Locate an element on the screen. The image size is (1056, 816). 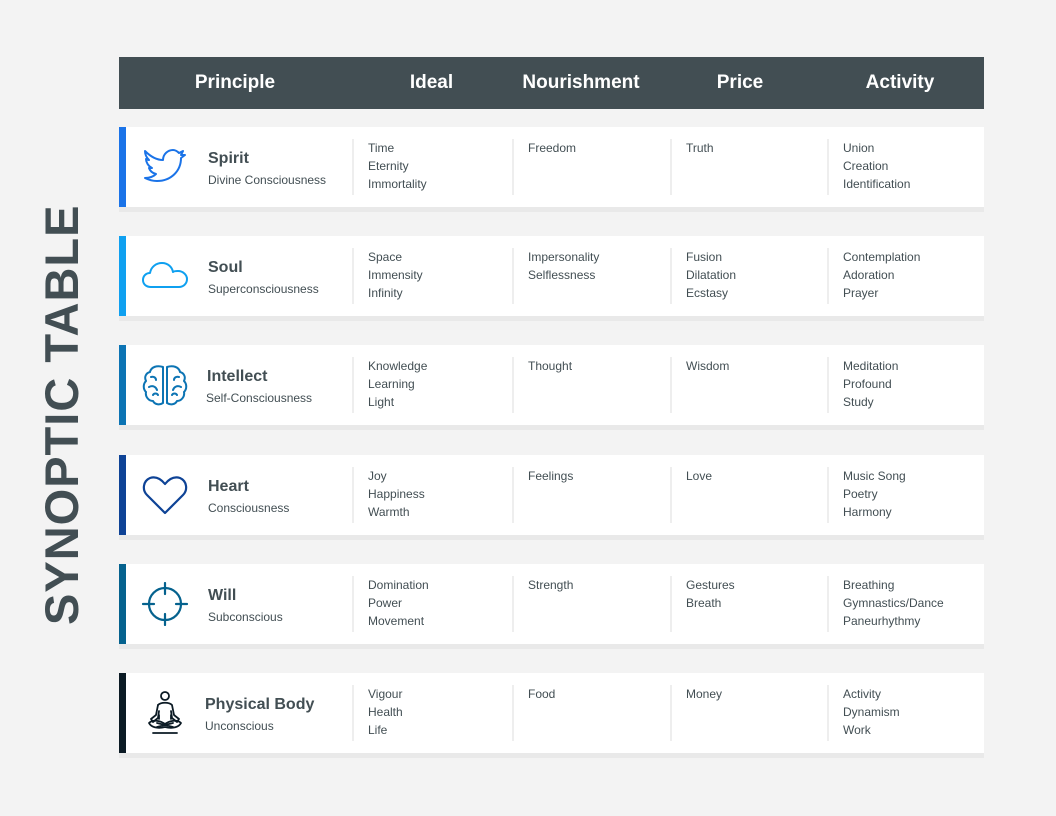
cell-item: Light is located at coordinates (381, 402).